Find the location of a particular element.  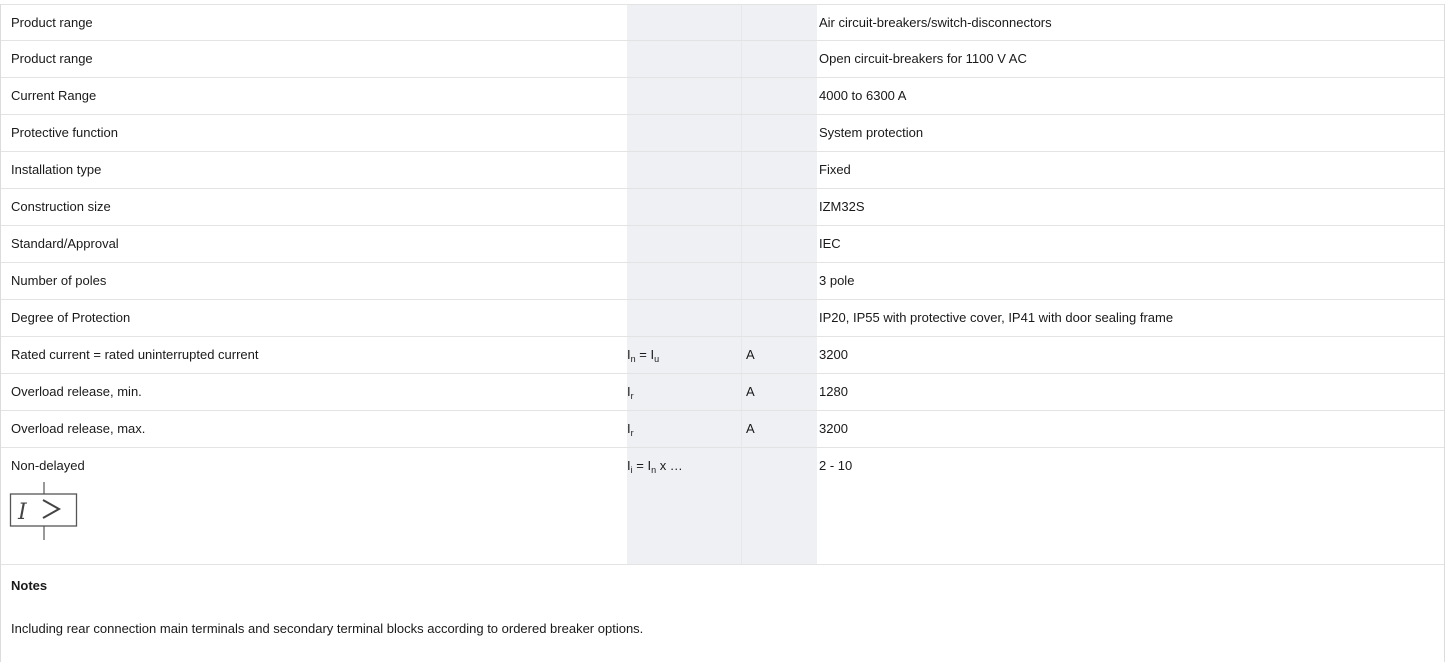

row-value: IEC is located at coordinates (830, 243).